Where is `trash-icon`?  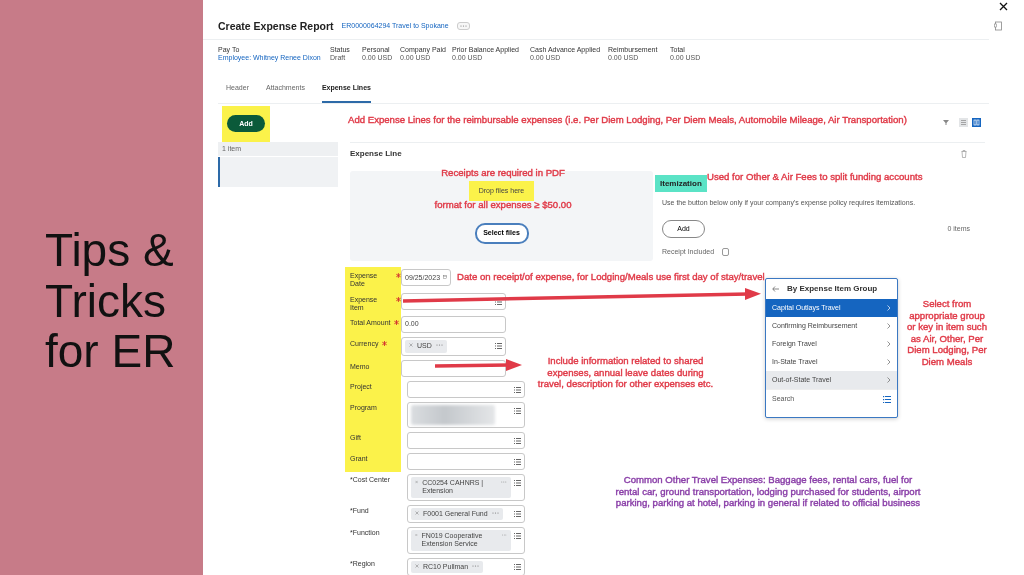 trash-icon is located at coordinates (964, 153).